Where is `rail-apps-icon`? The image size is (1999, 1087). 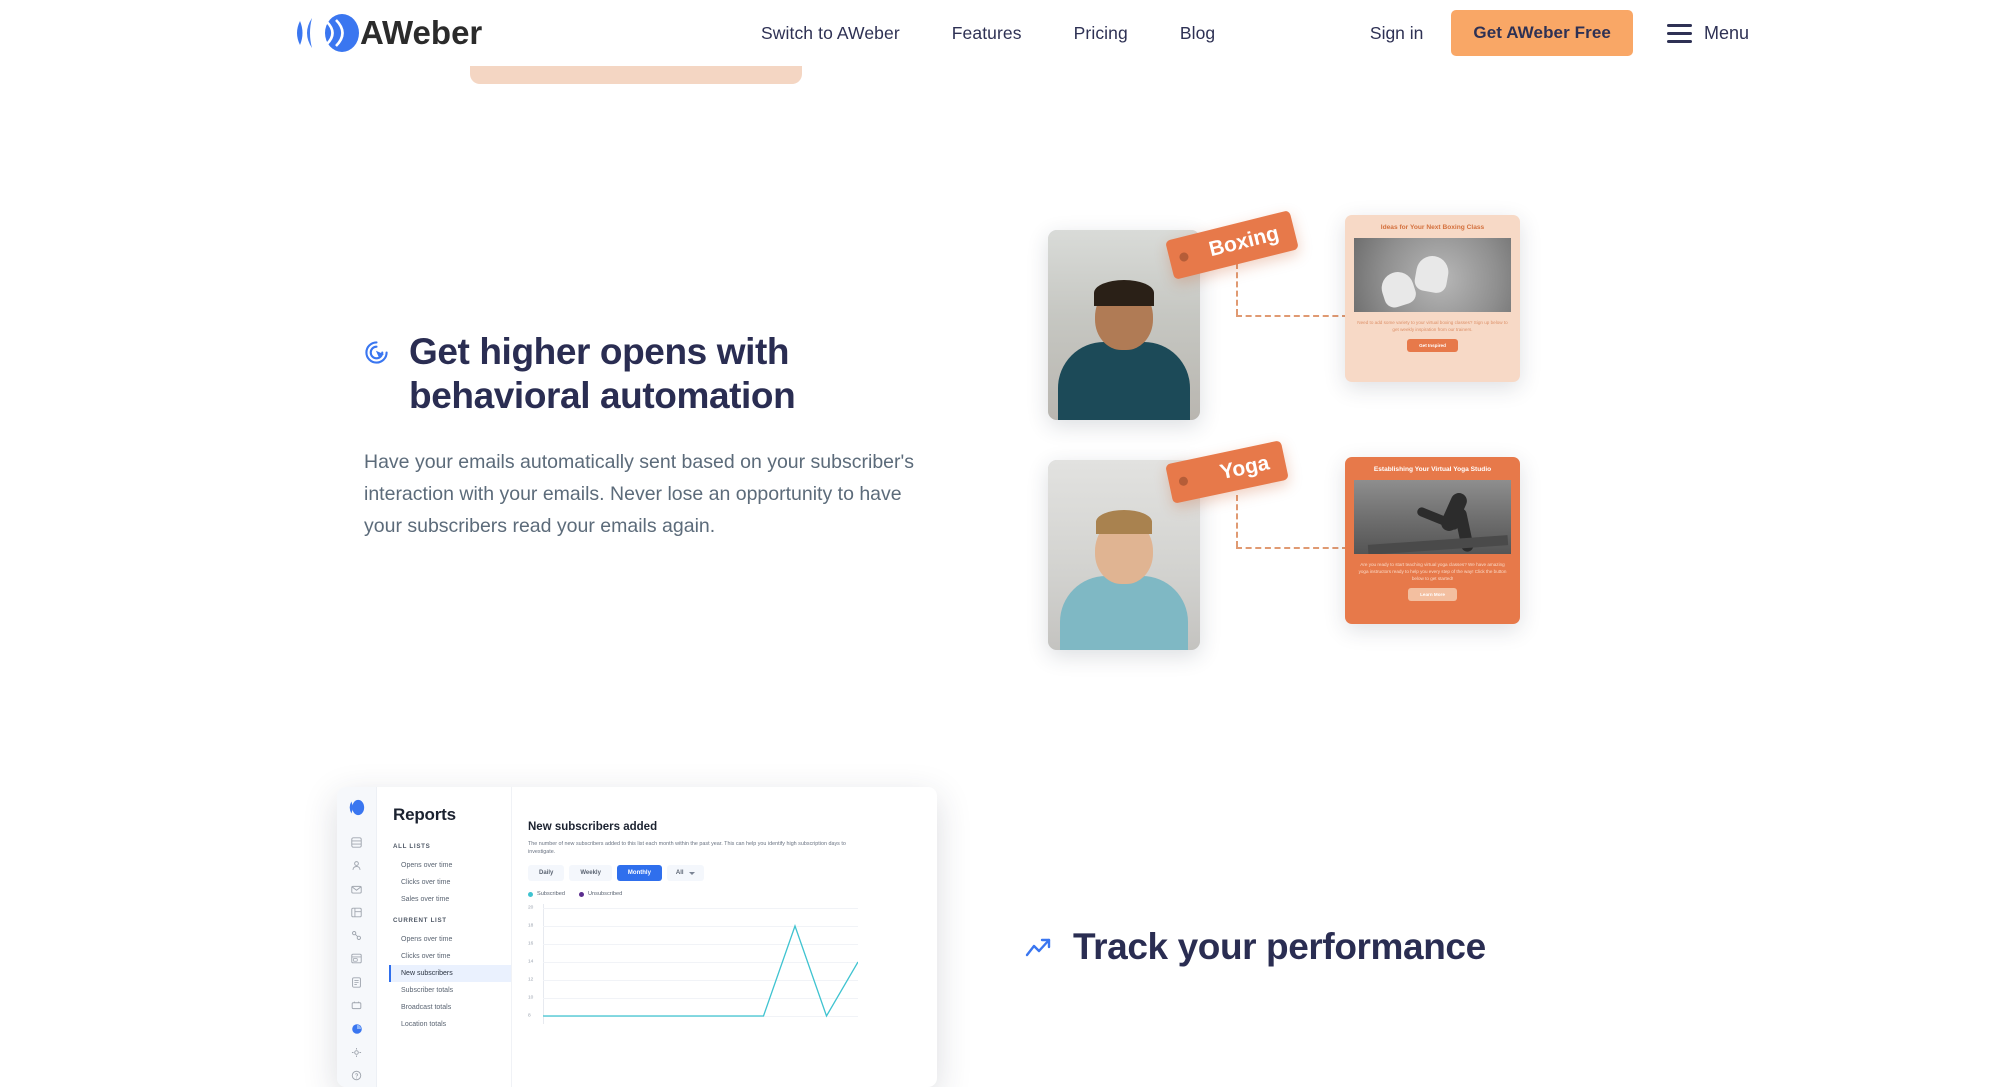
rail-apps-icon is located at coordinates (357, 1051).